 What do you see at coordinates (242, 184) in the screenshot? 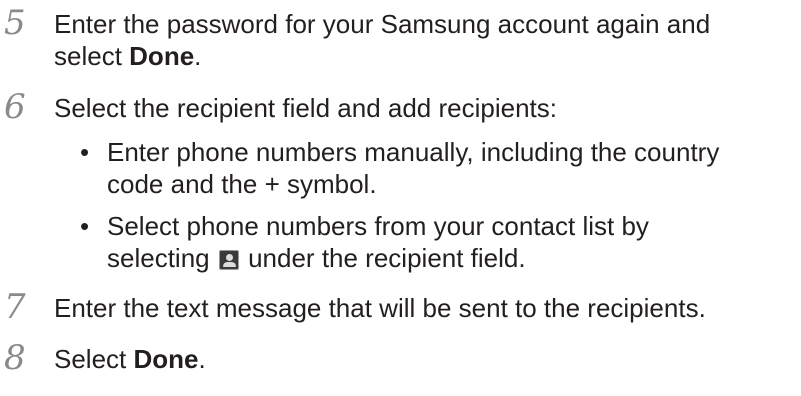
I see `bullet-text-line: code and the + symbol.` at bounding box center [242, 184].